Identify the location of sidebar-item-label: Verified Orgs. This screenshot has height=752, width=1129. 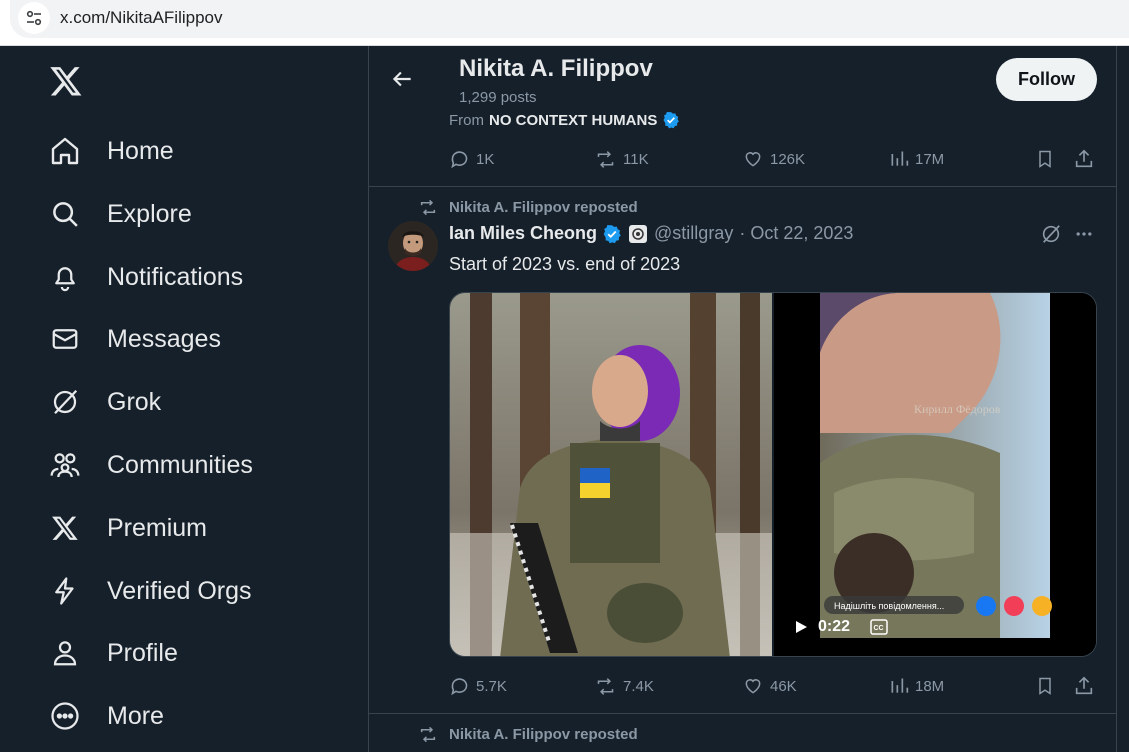
(179, 590).